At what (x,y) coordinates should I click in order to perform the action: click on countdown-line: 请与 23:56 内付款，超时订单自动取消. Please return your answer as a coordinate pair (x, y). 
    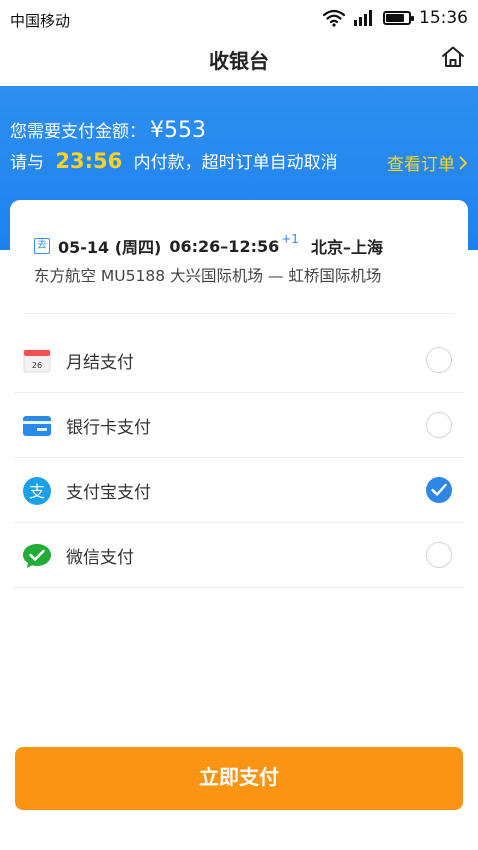
    Looking at the image, I should click on (174, 160).